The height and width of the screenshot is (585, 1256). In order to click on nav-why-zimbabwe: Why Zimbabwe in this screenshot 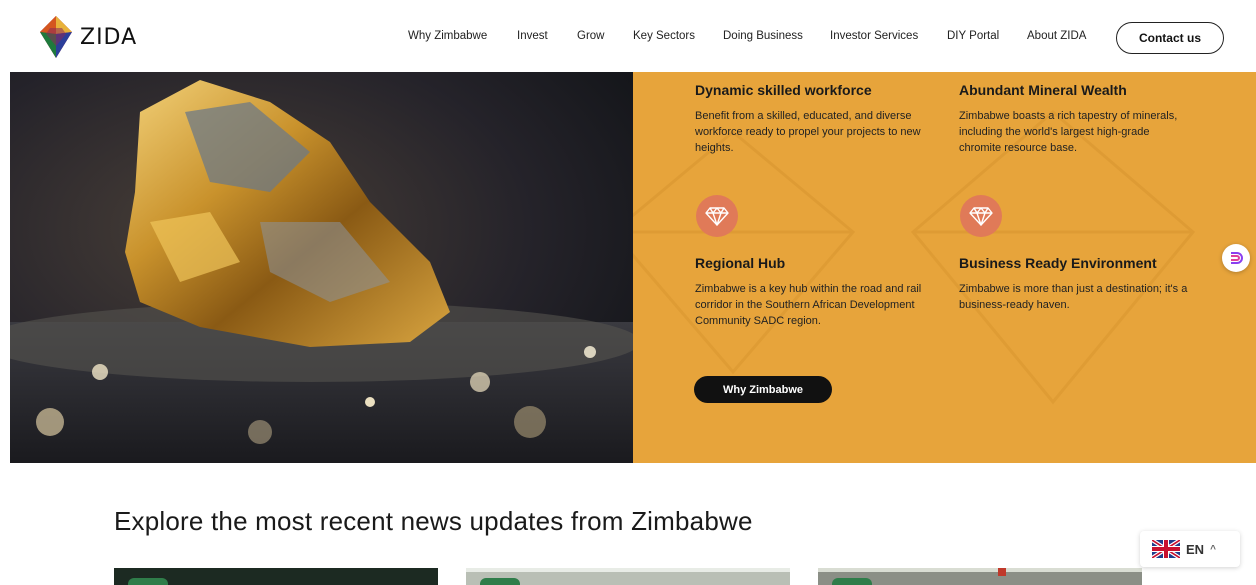, I will do `click(447, 36)`.